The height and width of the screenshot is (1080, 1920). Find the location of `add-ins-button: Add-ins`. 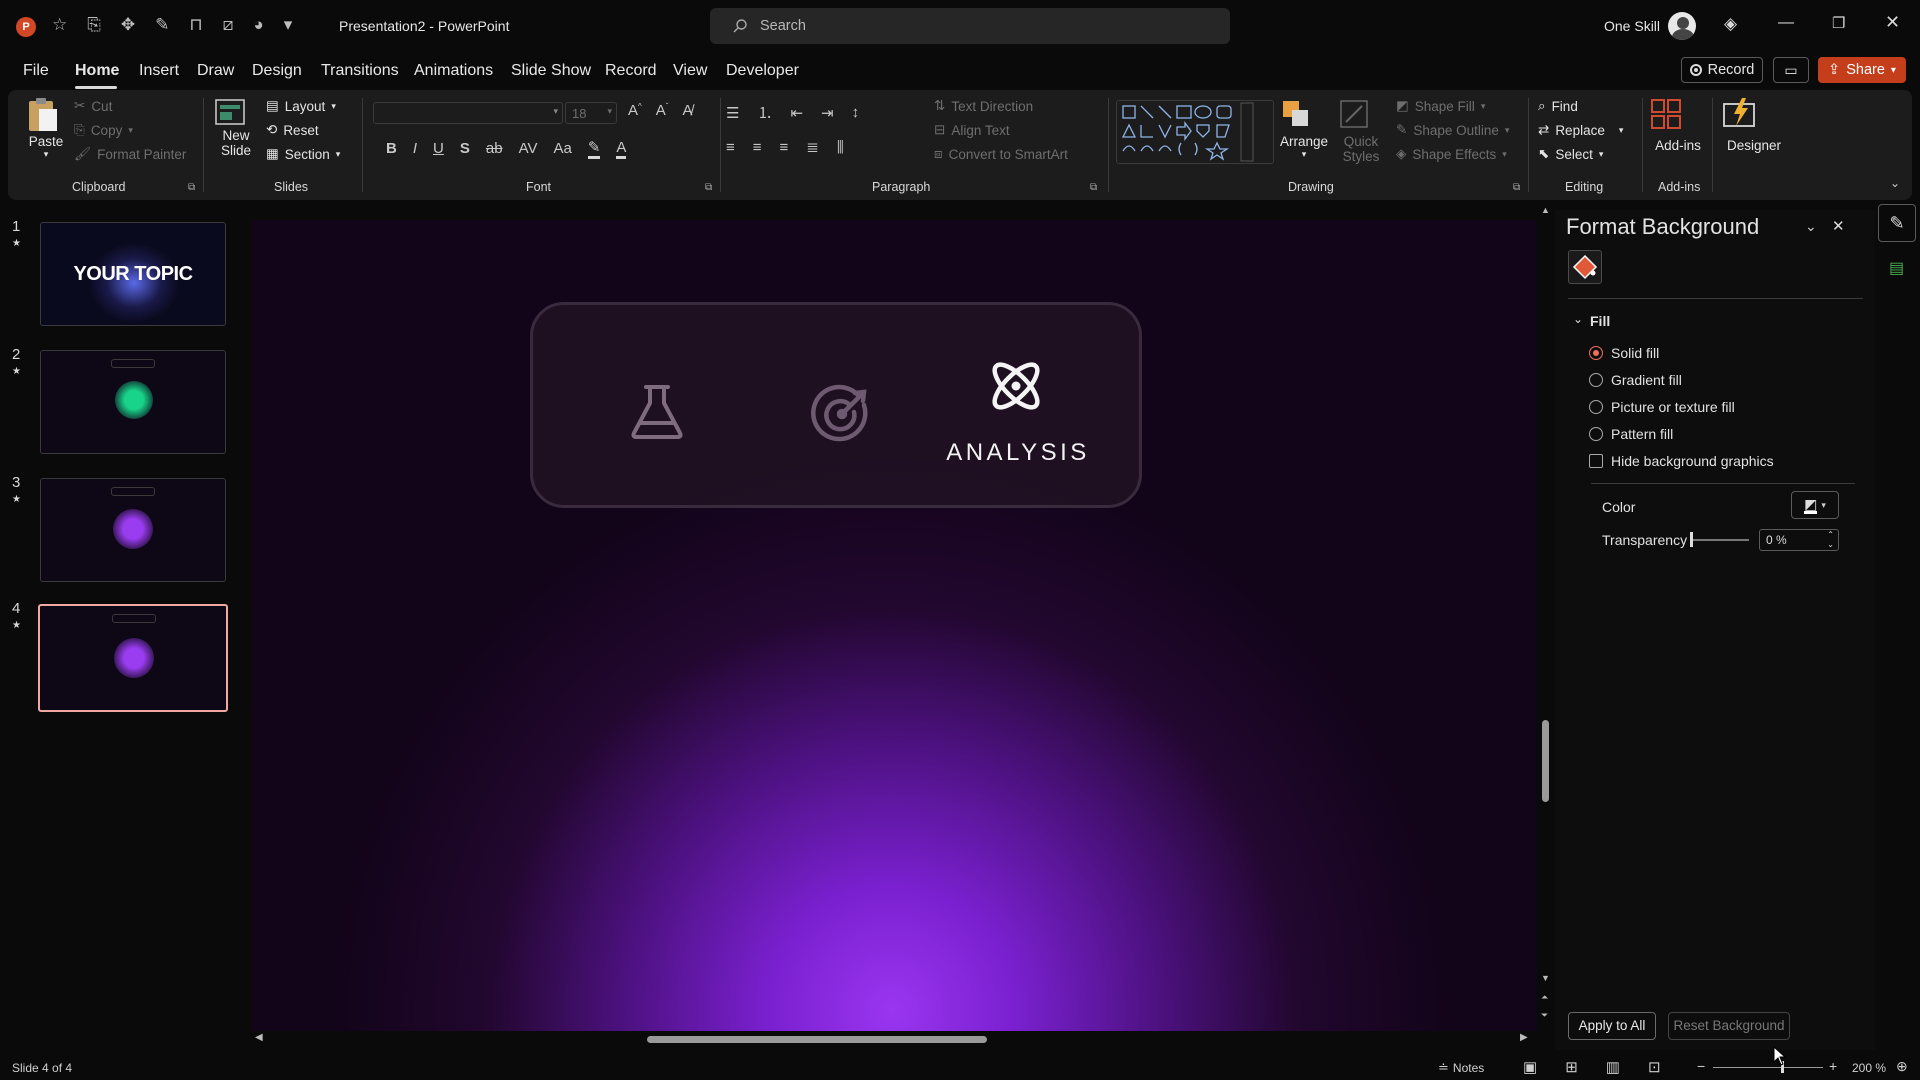

add-ins-button: Add-ins is located at coordinates (1678, 124).